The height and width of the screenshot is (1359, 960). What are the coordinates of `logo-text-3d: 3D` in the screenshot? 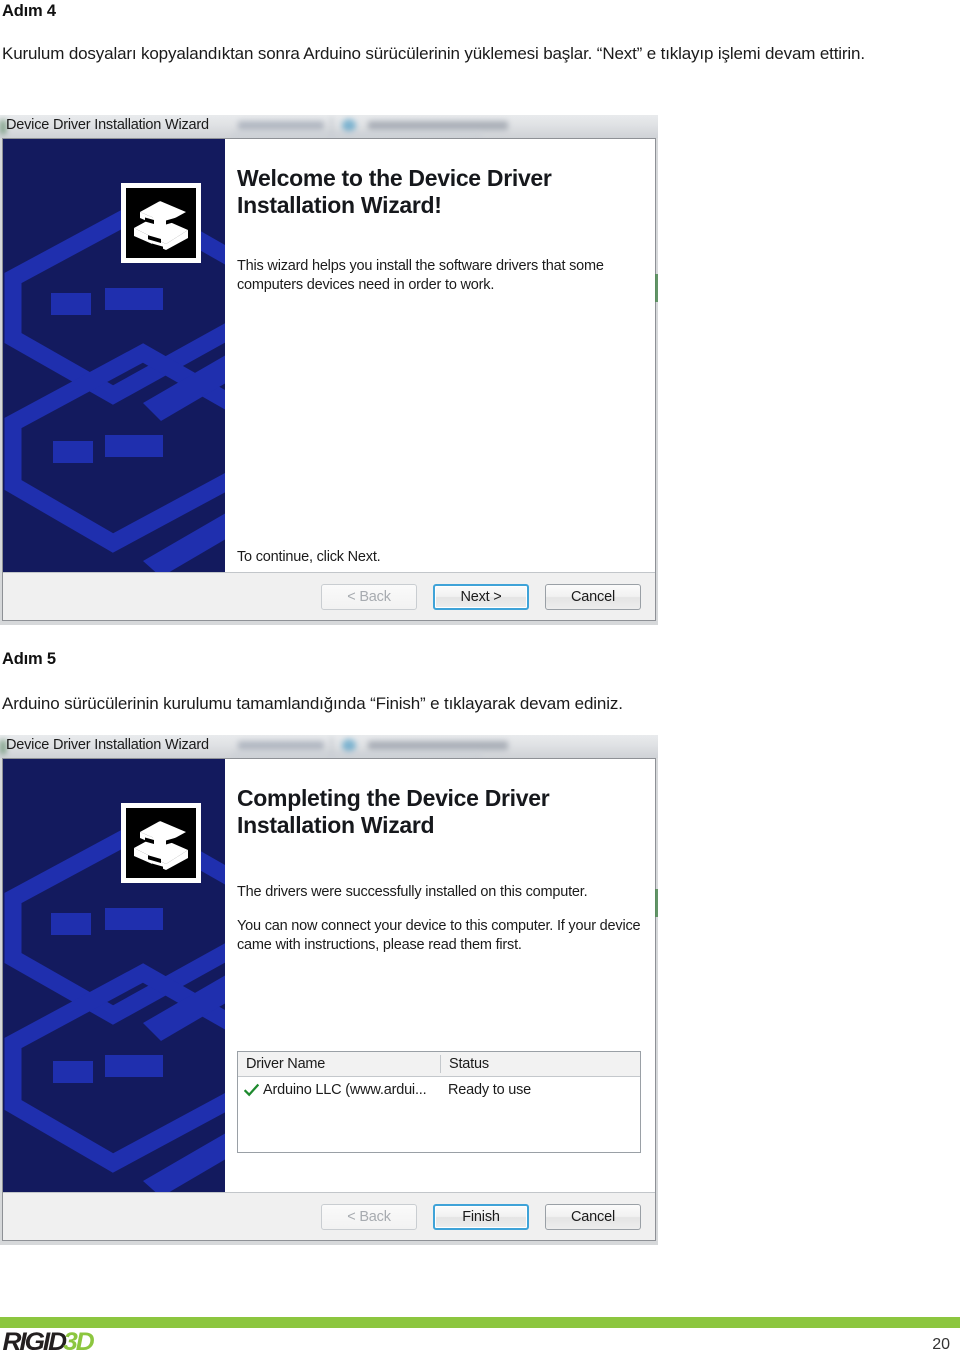 It's located at (79, 1342).